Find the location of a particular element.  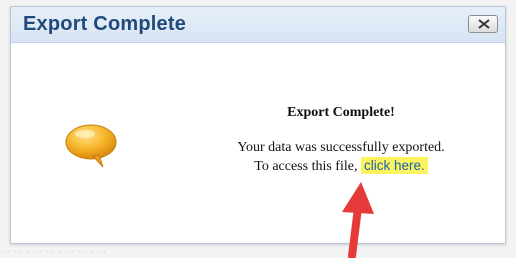

message-heading: Export Complete! is located at coordinates (341, 112).